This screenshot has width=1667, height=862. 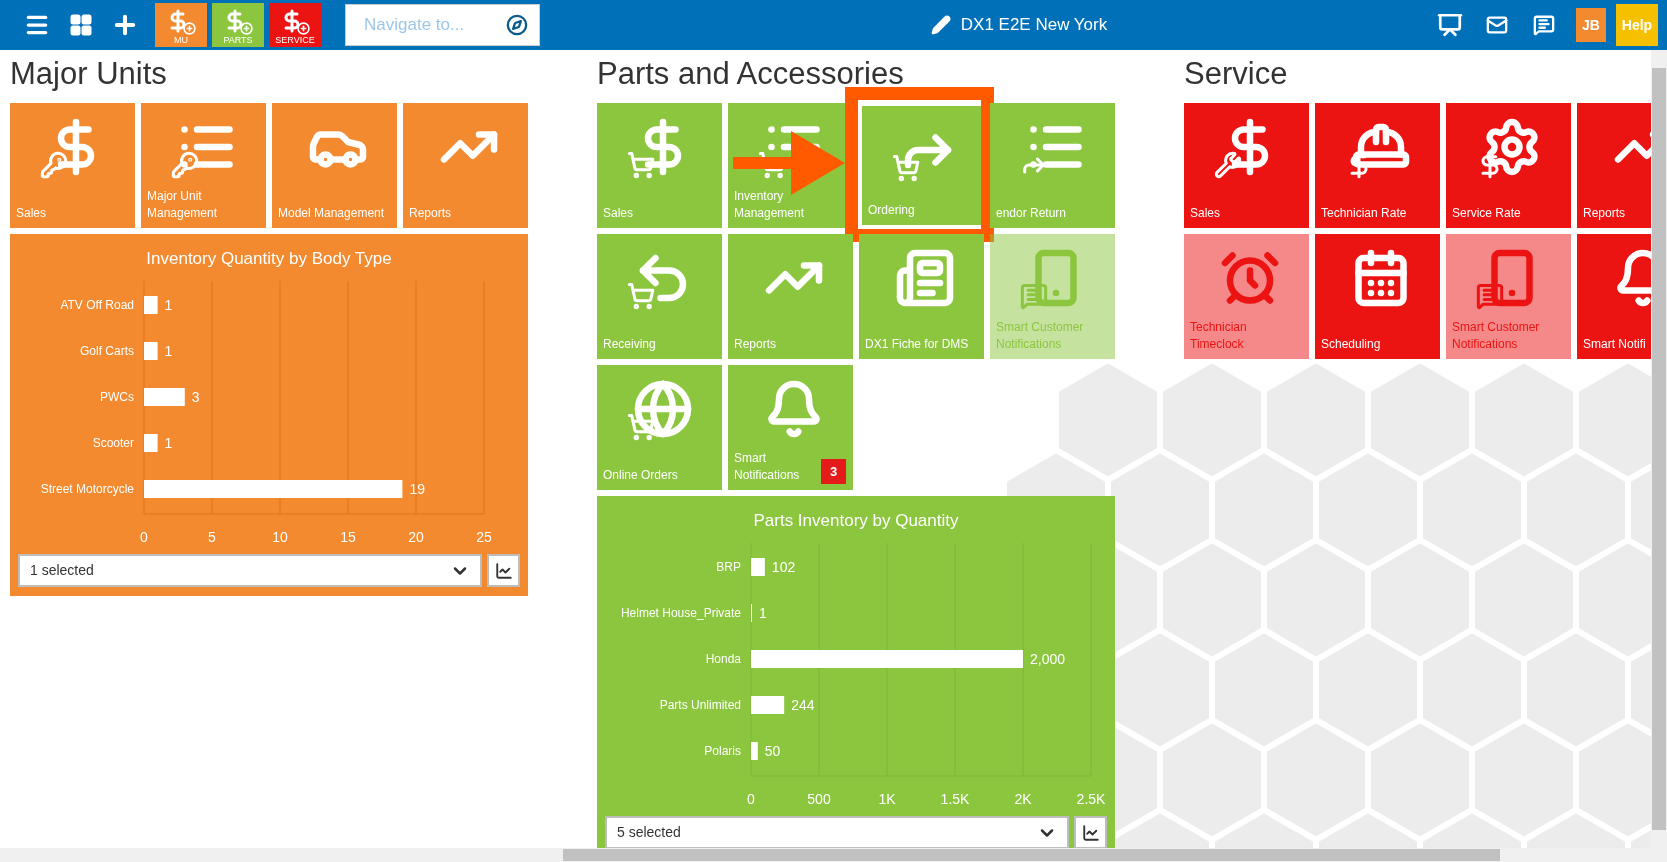 I want to click on axis-tick-label: 500, so click(x=819, y=799).